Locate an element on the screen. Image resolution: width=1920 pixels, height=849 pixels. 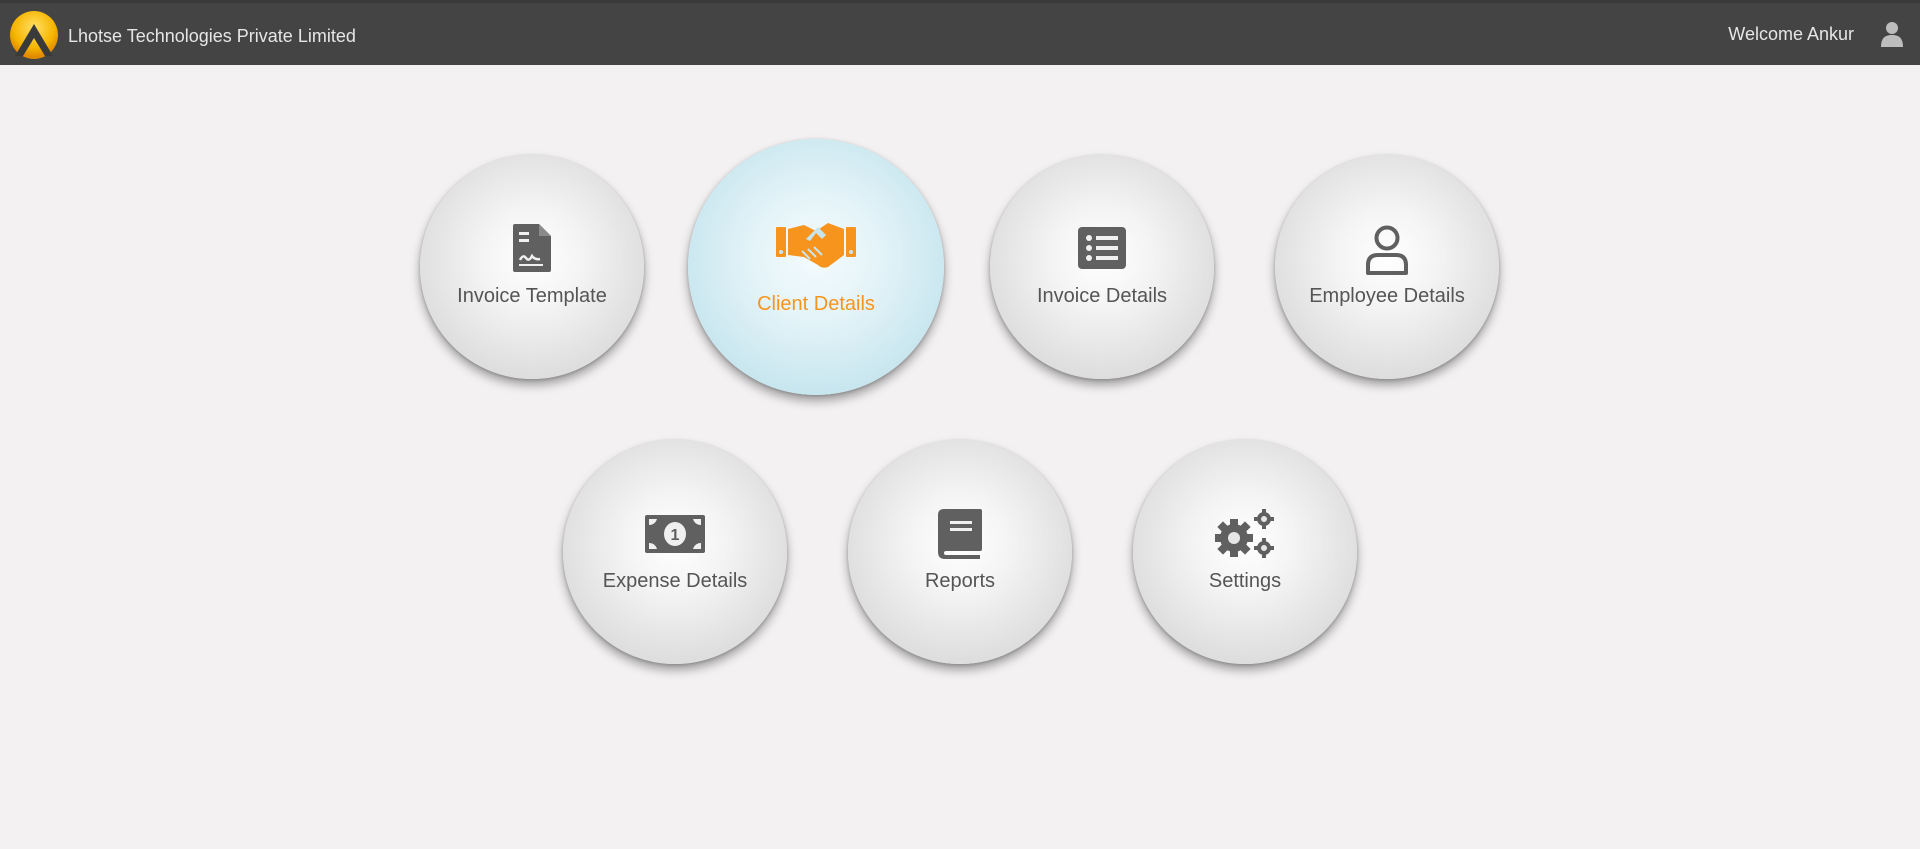
tile-expense-details: 1 Expense Details is located at coordinates (675, 552).